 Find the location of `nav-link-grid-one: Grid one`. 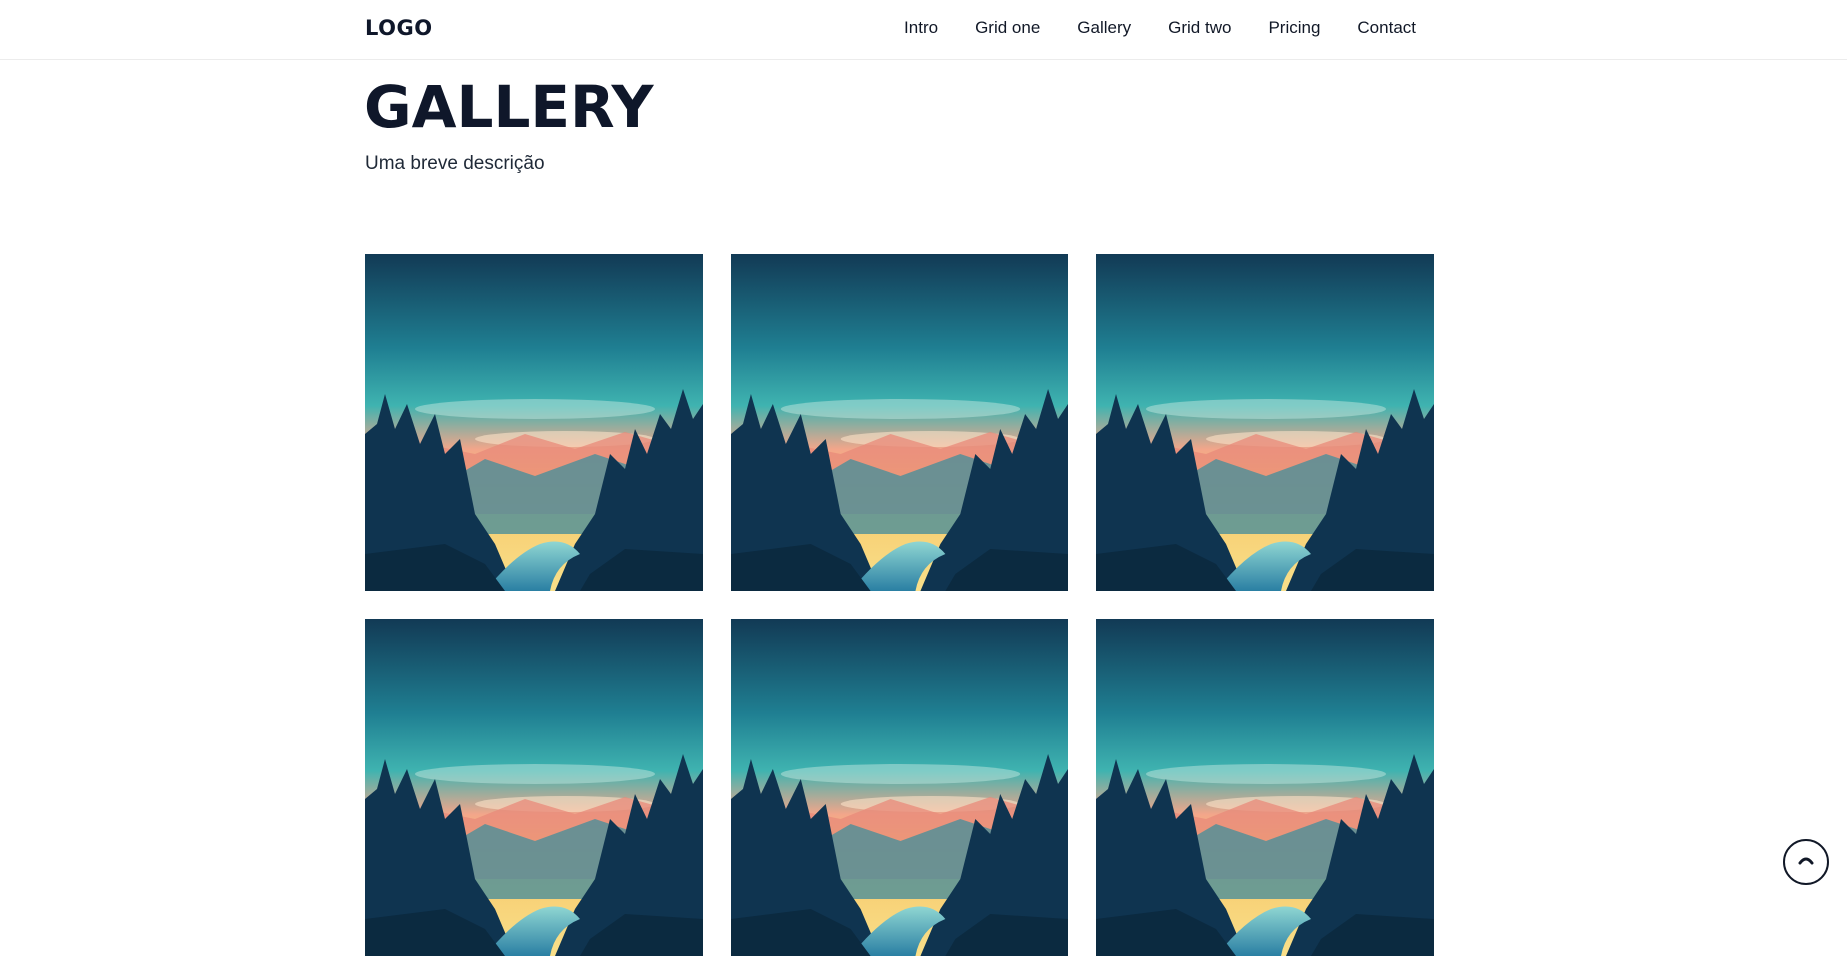

nav-link-grid-one: Grid one is located at coordinates (1007, 28).